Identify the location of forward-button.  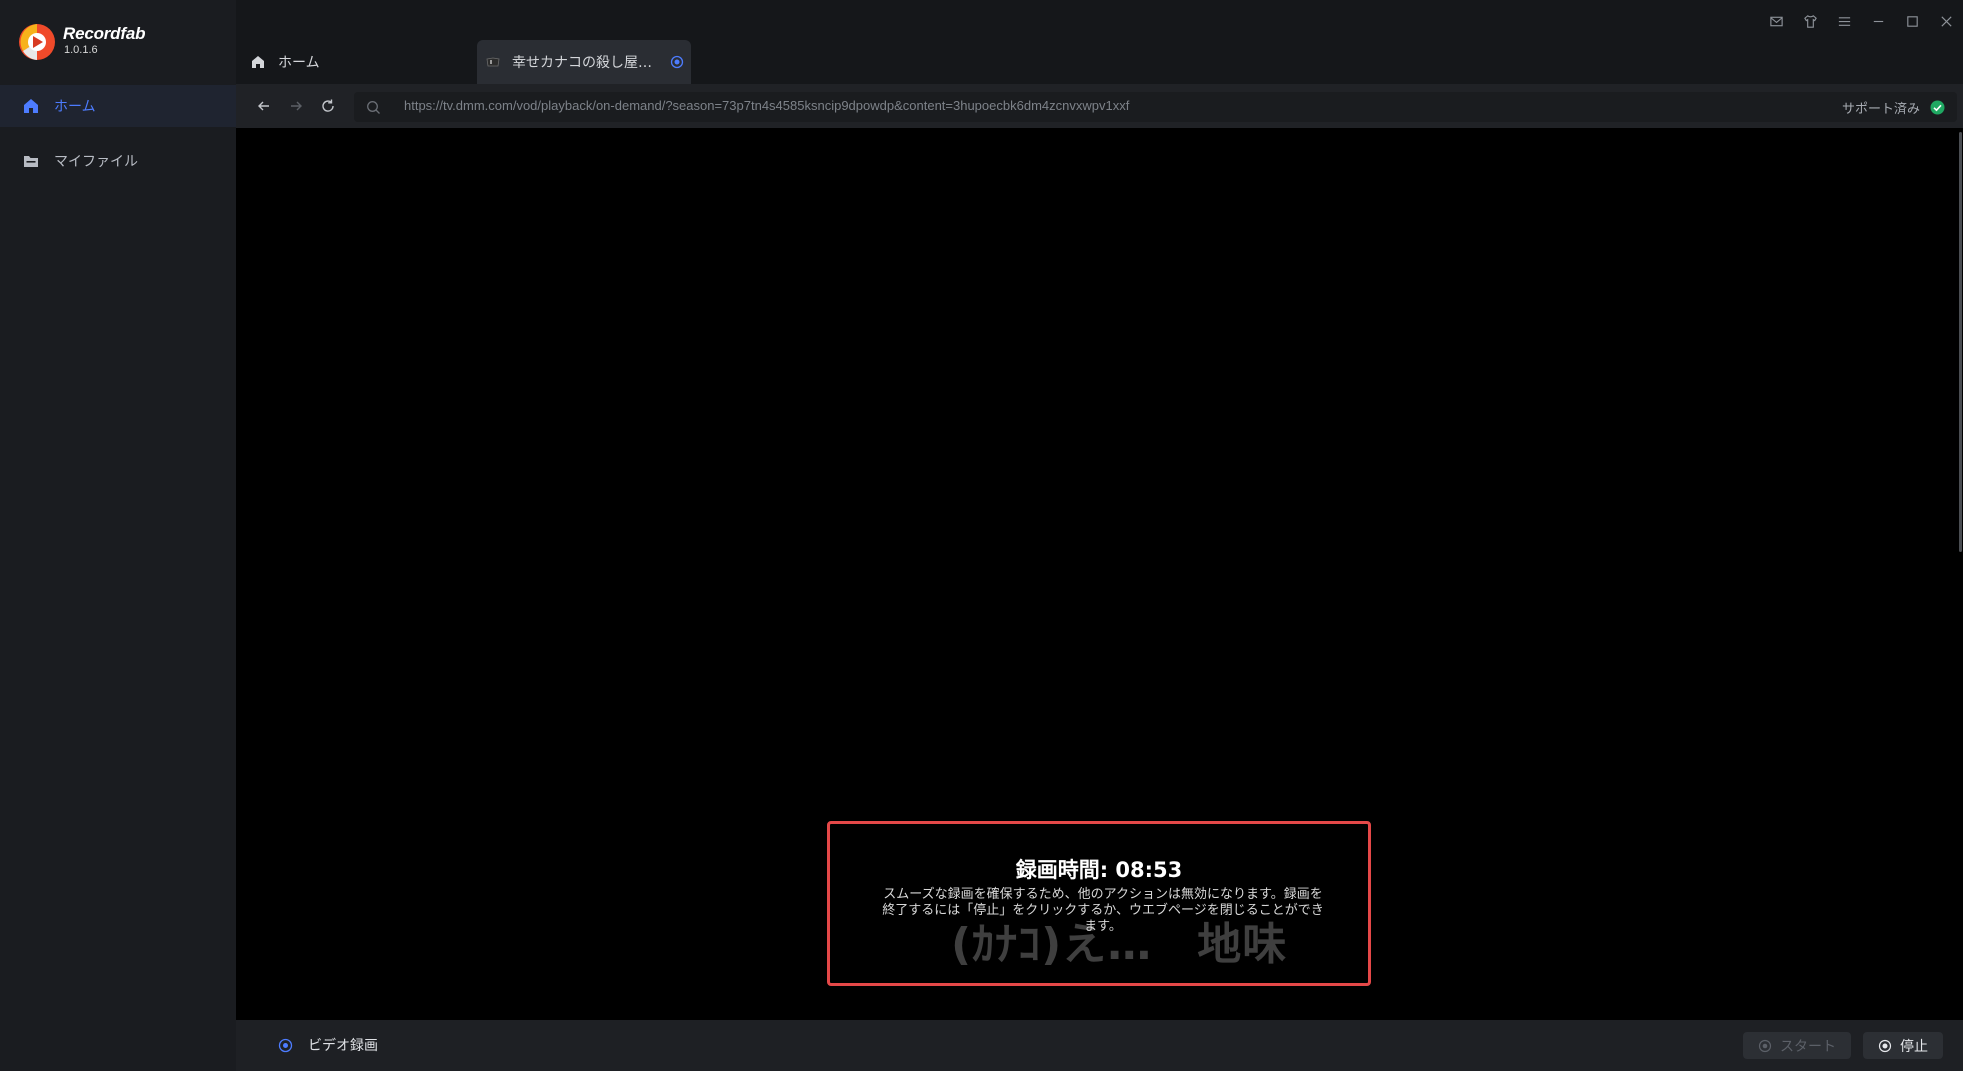
(296, 106).